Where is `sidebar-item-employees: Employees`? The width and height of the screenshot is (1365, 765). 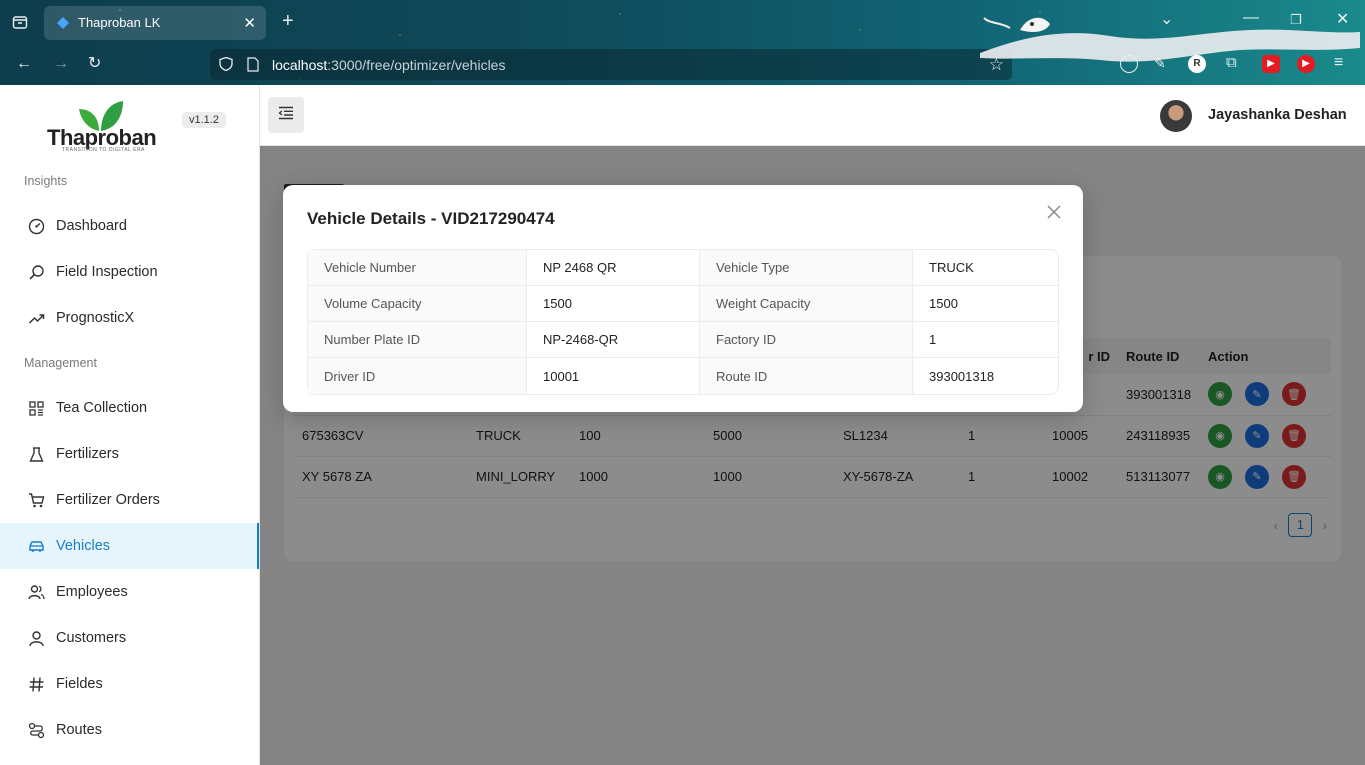
sidebar-item-employees: Employees is located at coordinates (129, 592).